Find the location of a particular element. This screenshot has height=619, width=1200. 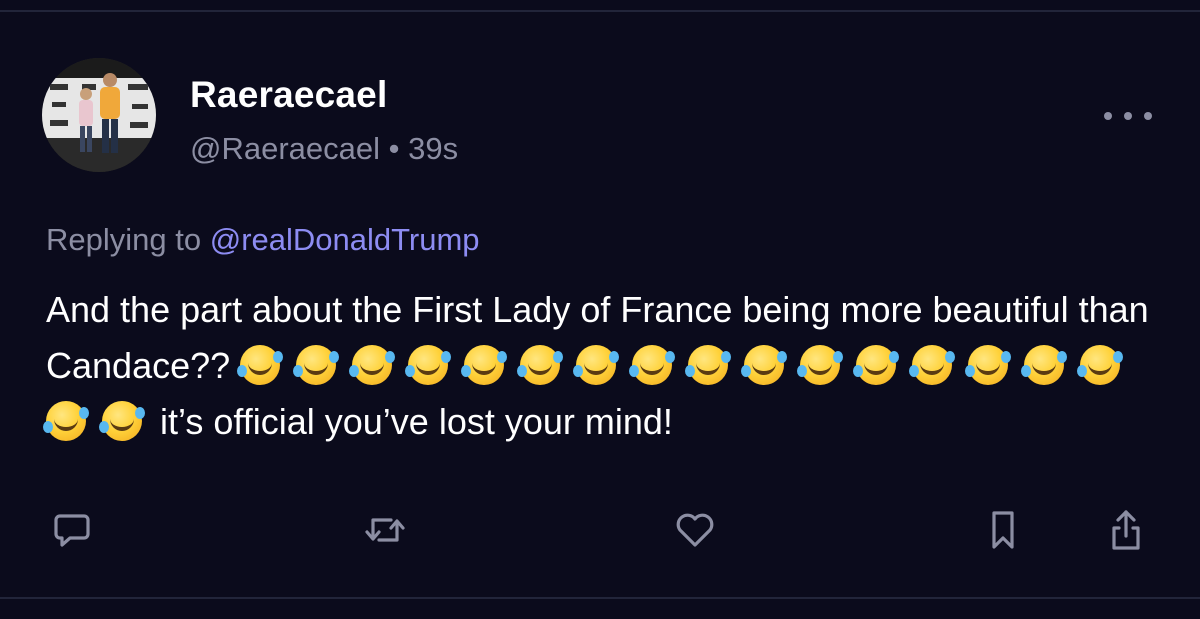

bookmark-icon is located at coordinates (1003, 530).